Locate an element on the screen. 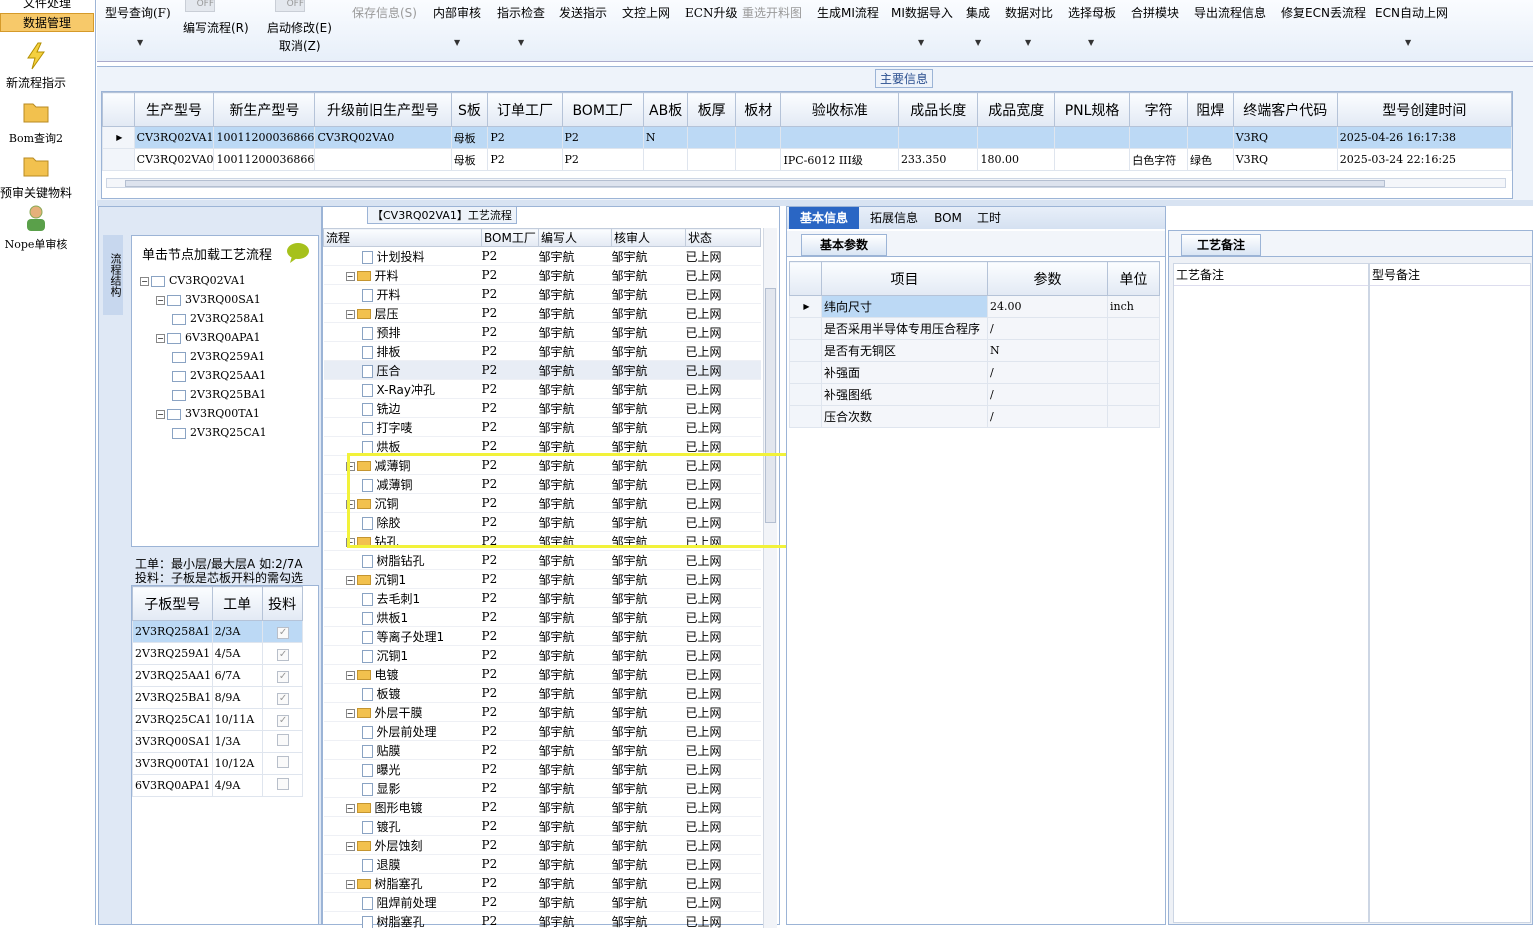  main-col-header: 终端客户代码 is located at coordinates (1285, 110).